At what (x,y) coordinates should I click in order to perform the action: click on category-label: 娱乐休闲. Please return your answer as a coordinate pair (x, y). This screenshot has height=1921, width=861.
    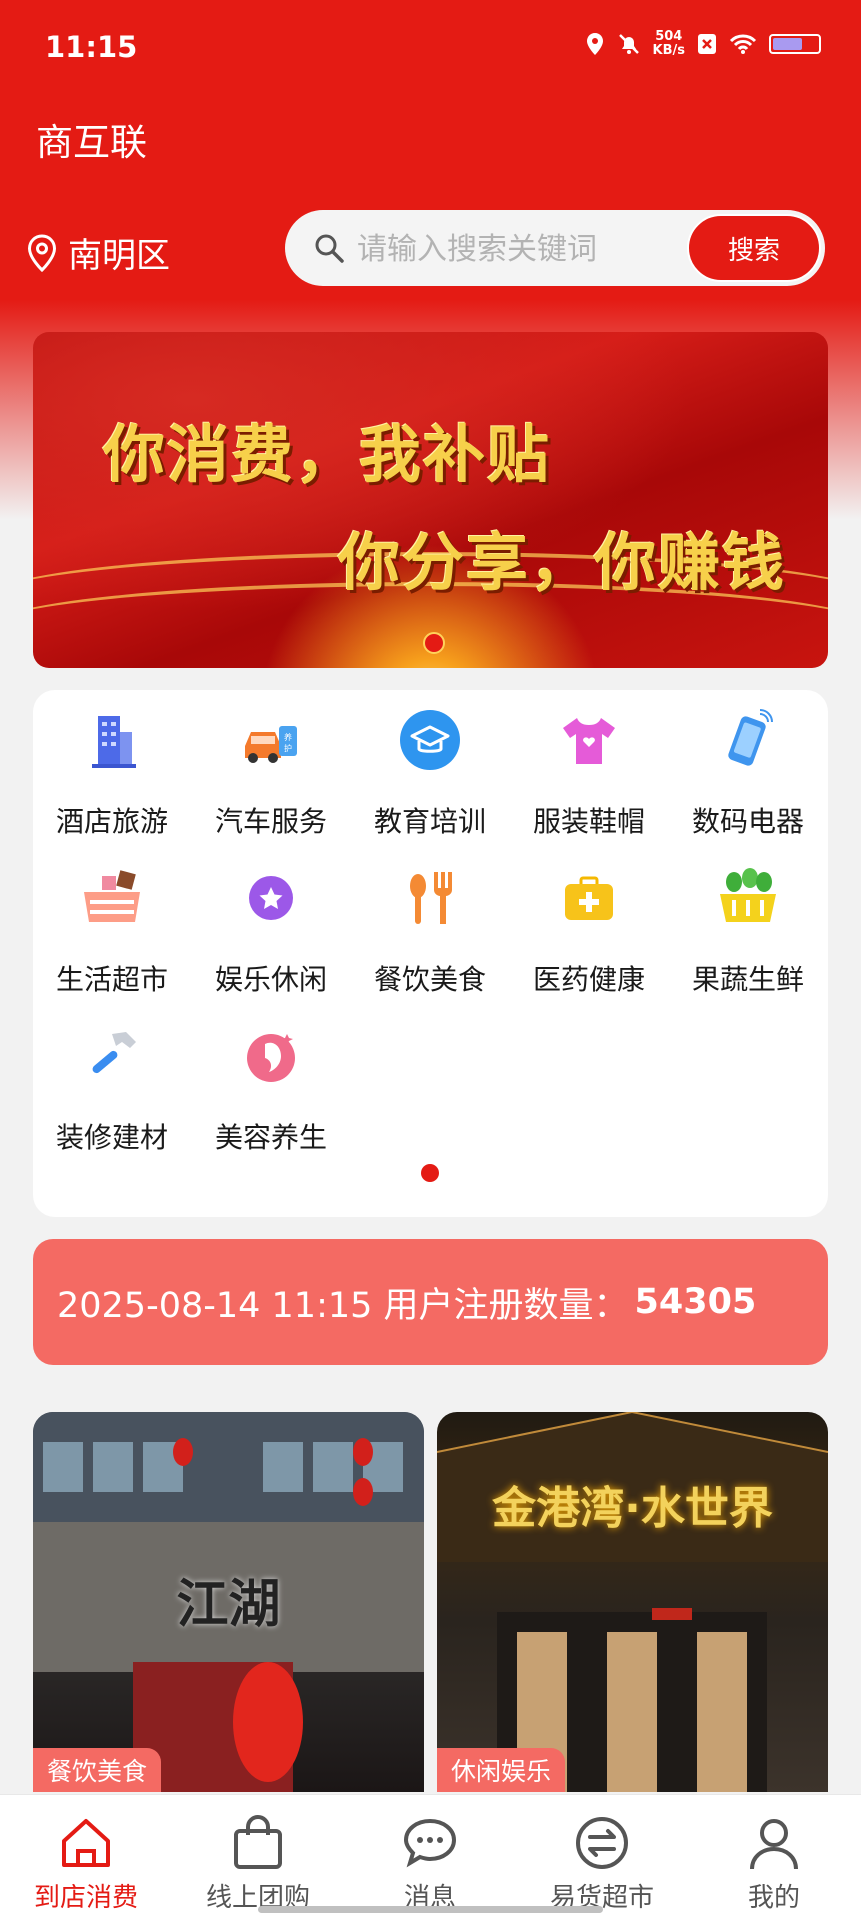
    Looking at the image, I should click on (270, 979).